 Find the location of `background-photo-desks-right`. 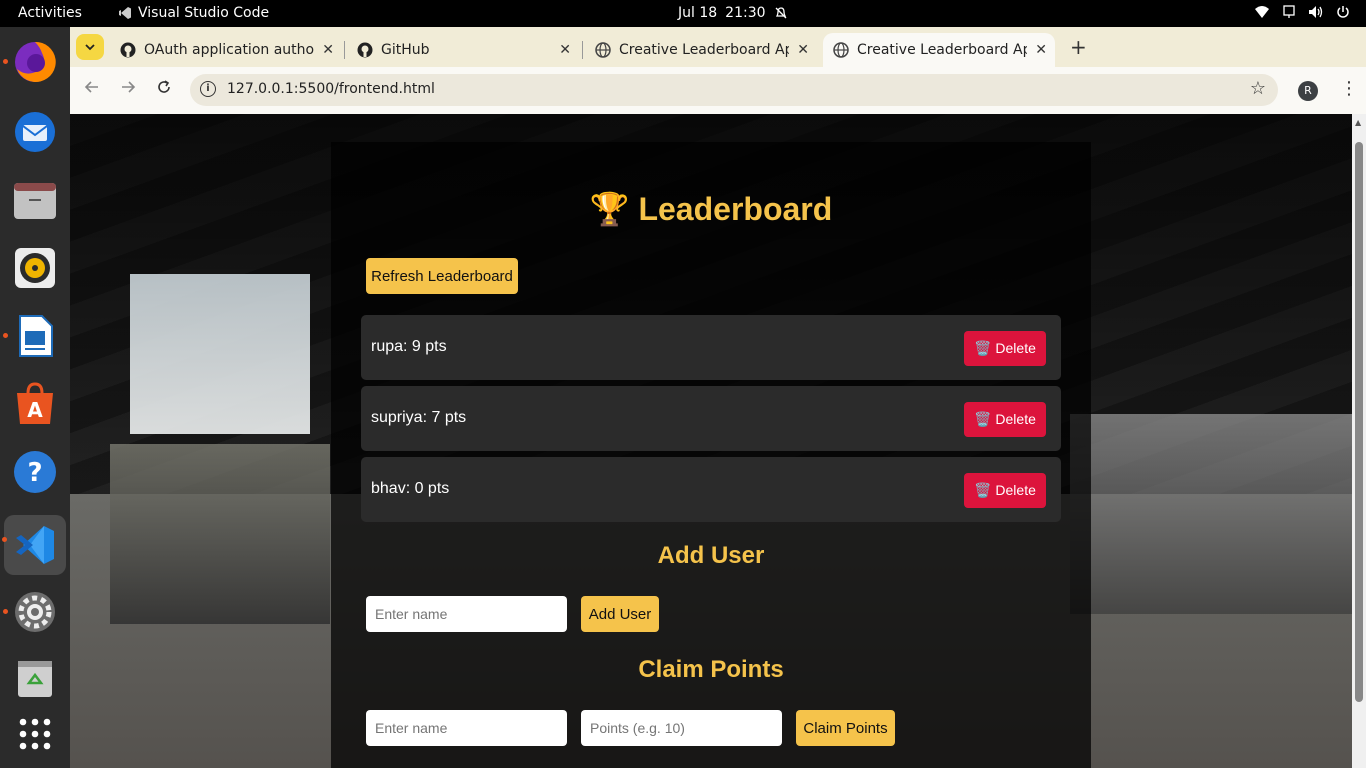

background-photo-desks-right is located at coordinates (1215, 514).